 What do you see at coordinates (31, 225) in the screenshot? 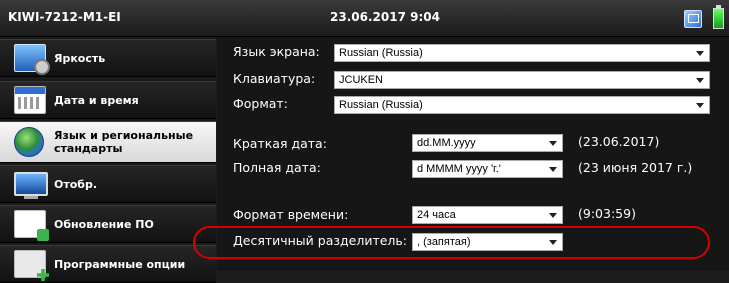
I see `software-update-icon` at bounding box center [31, 225].